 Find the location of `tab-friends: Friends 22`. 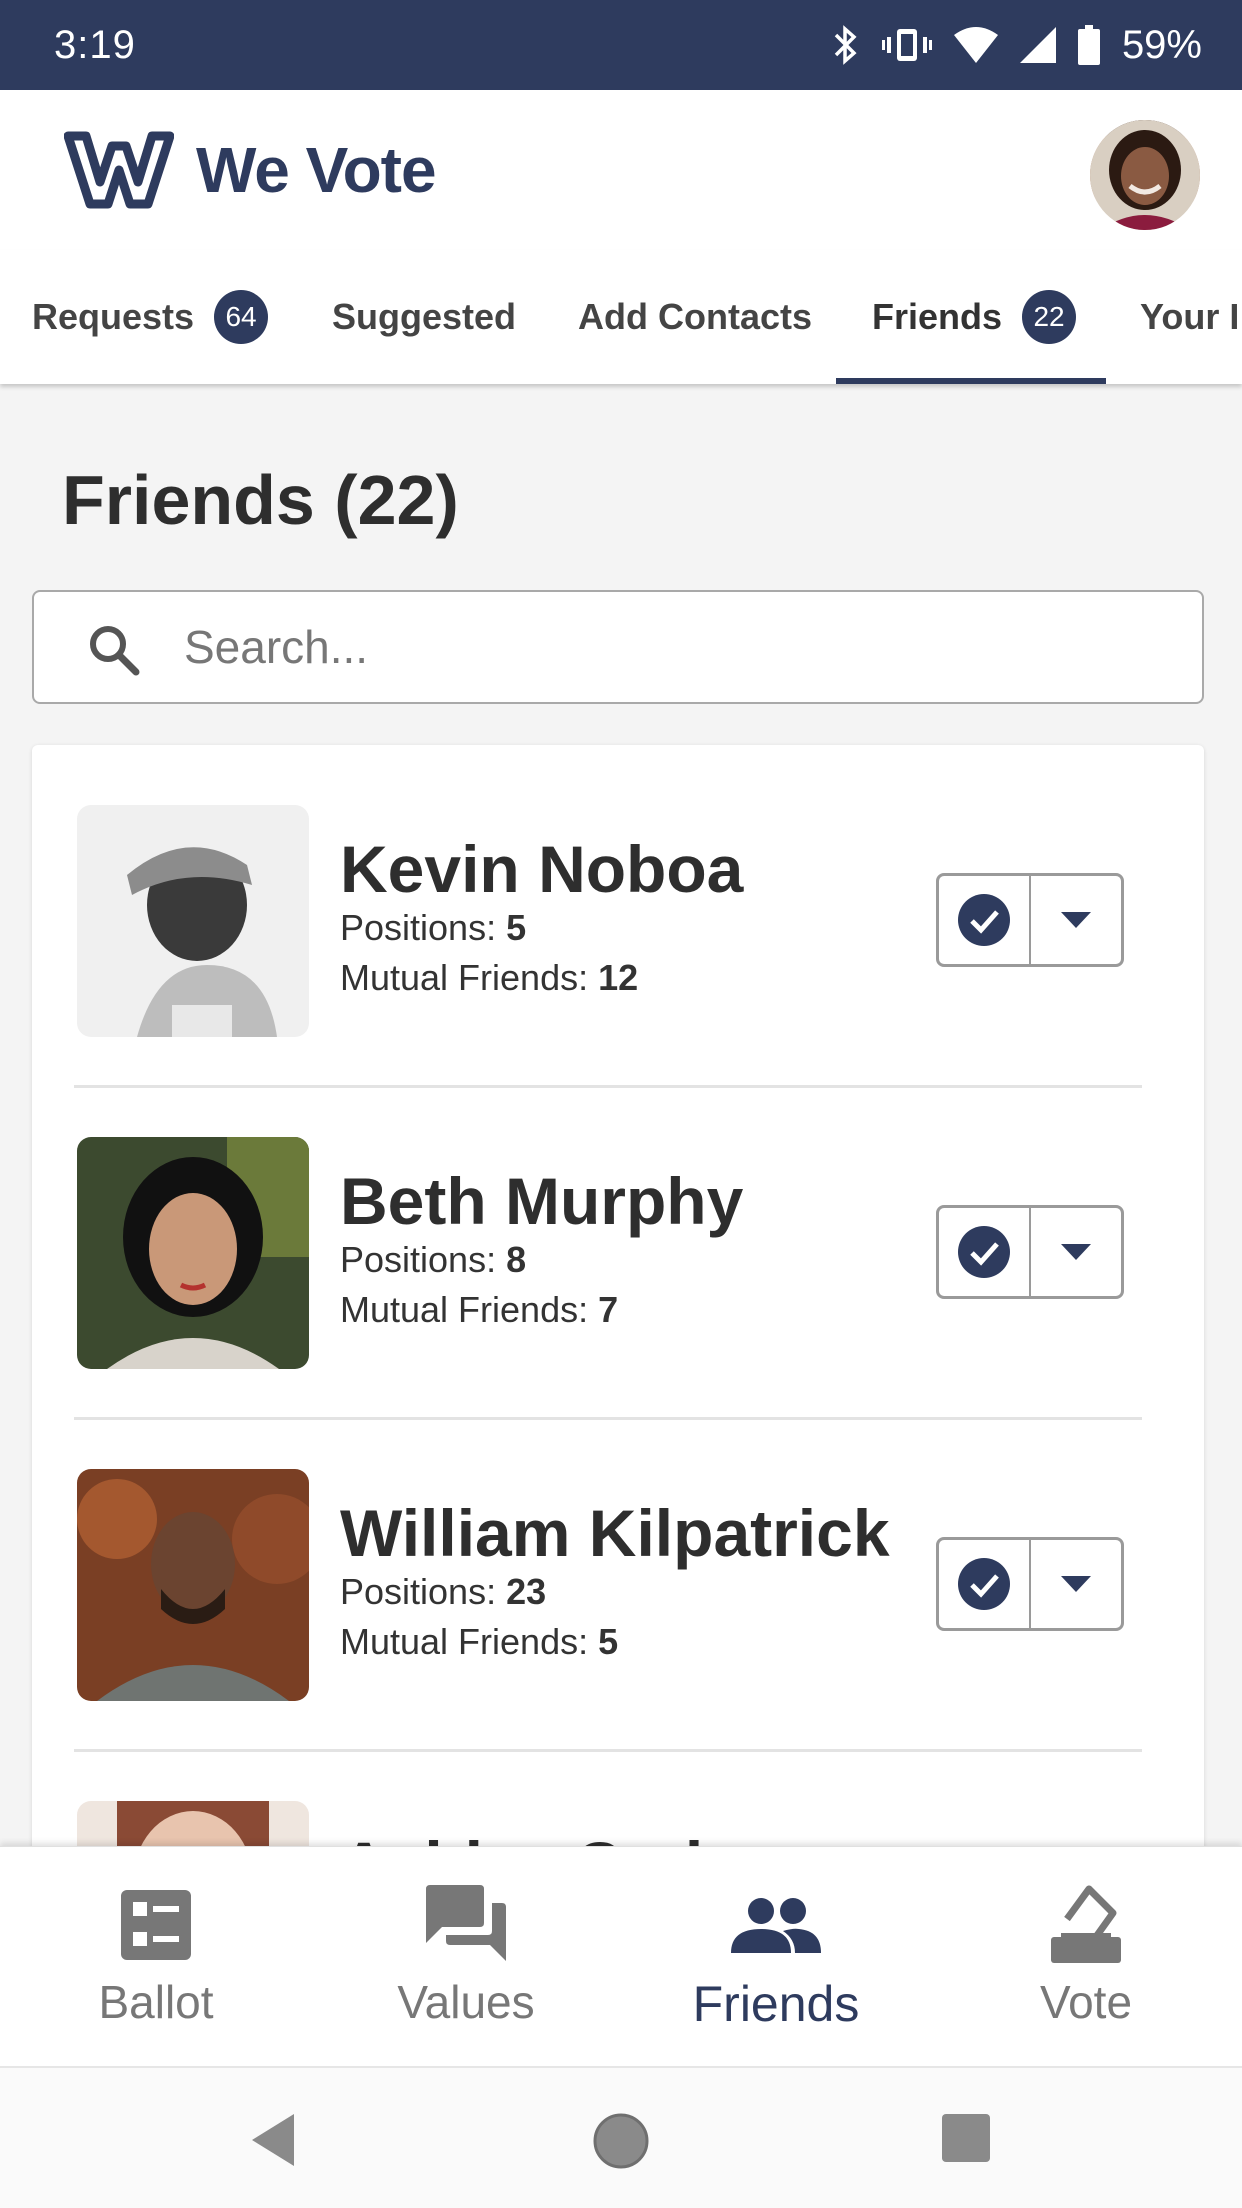

tab-friends: Friends 22 is located at coordinates (974, 317).